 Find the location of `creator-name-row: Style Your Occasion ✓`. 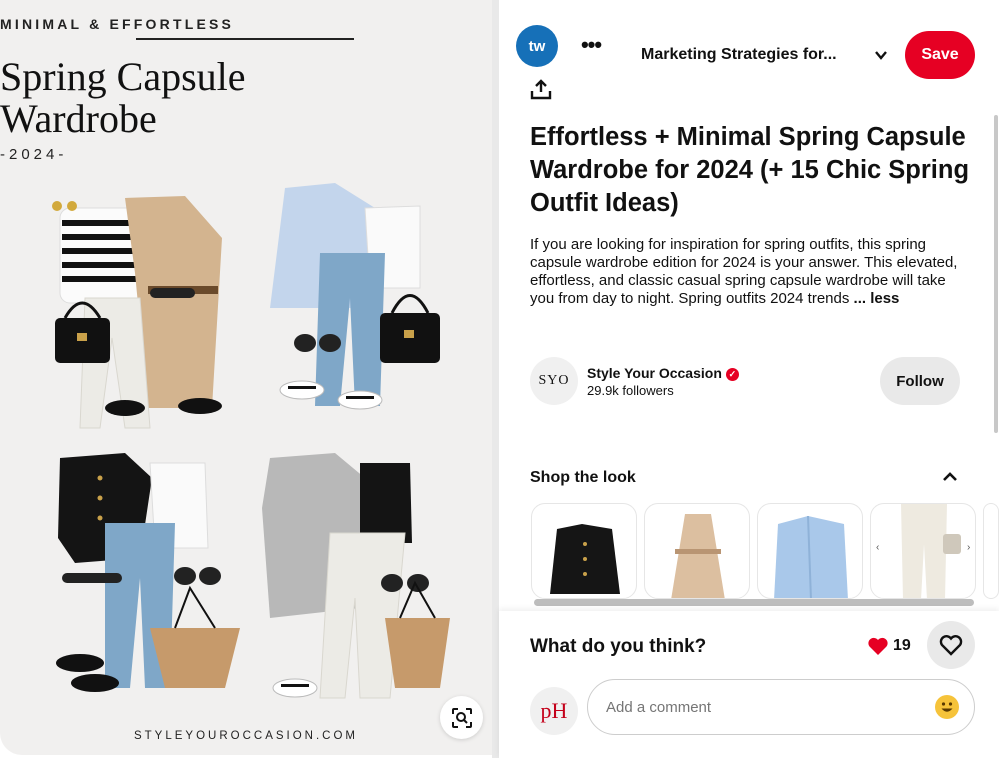

creator-name-row: Style Your Occasion ✓ is located at coordinates (663, 373).